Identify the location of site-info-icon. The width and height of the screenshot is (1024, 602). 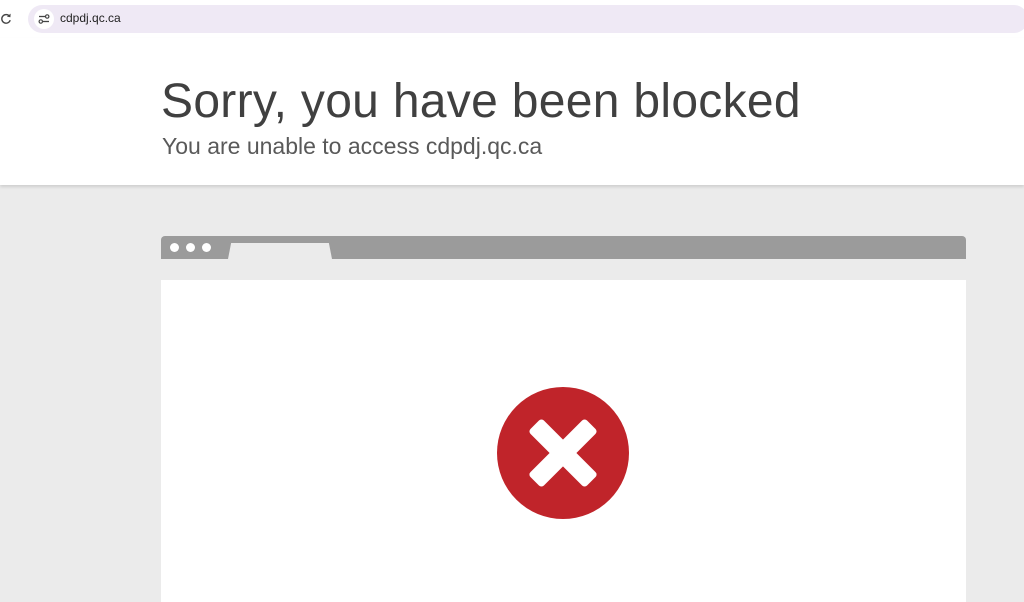
(44, 19).